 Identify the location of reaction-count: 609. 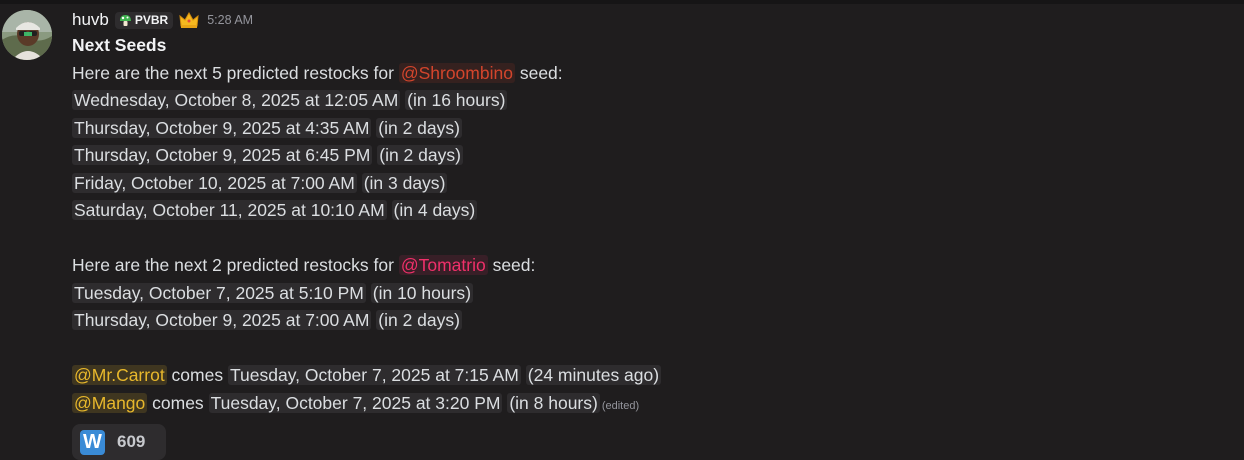
(131, 441).